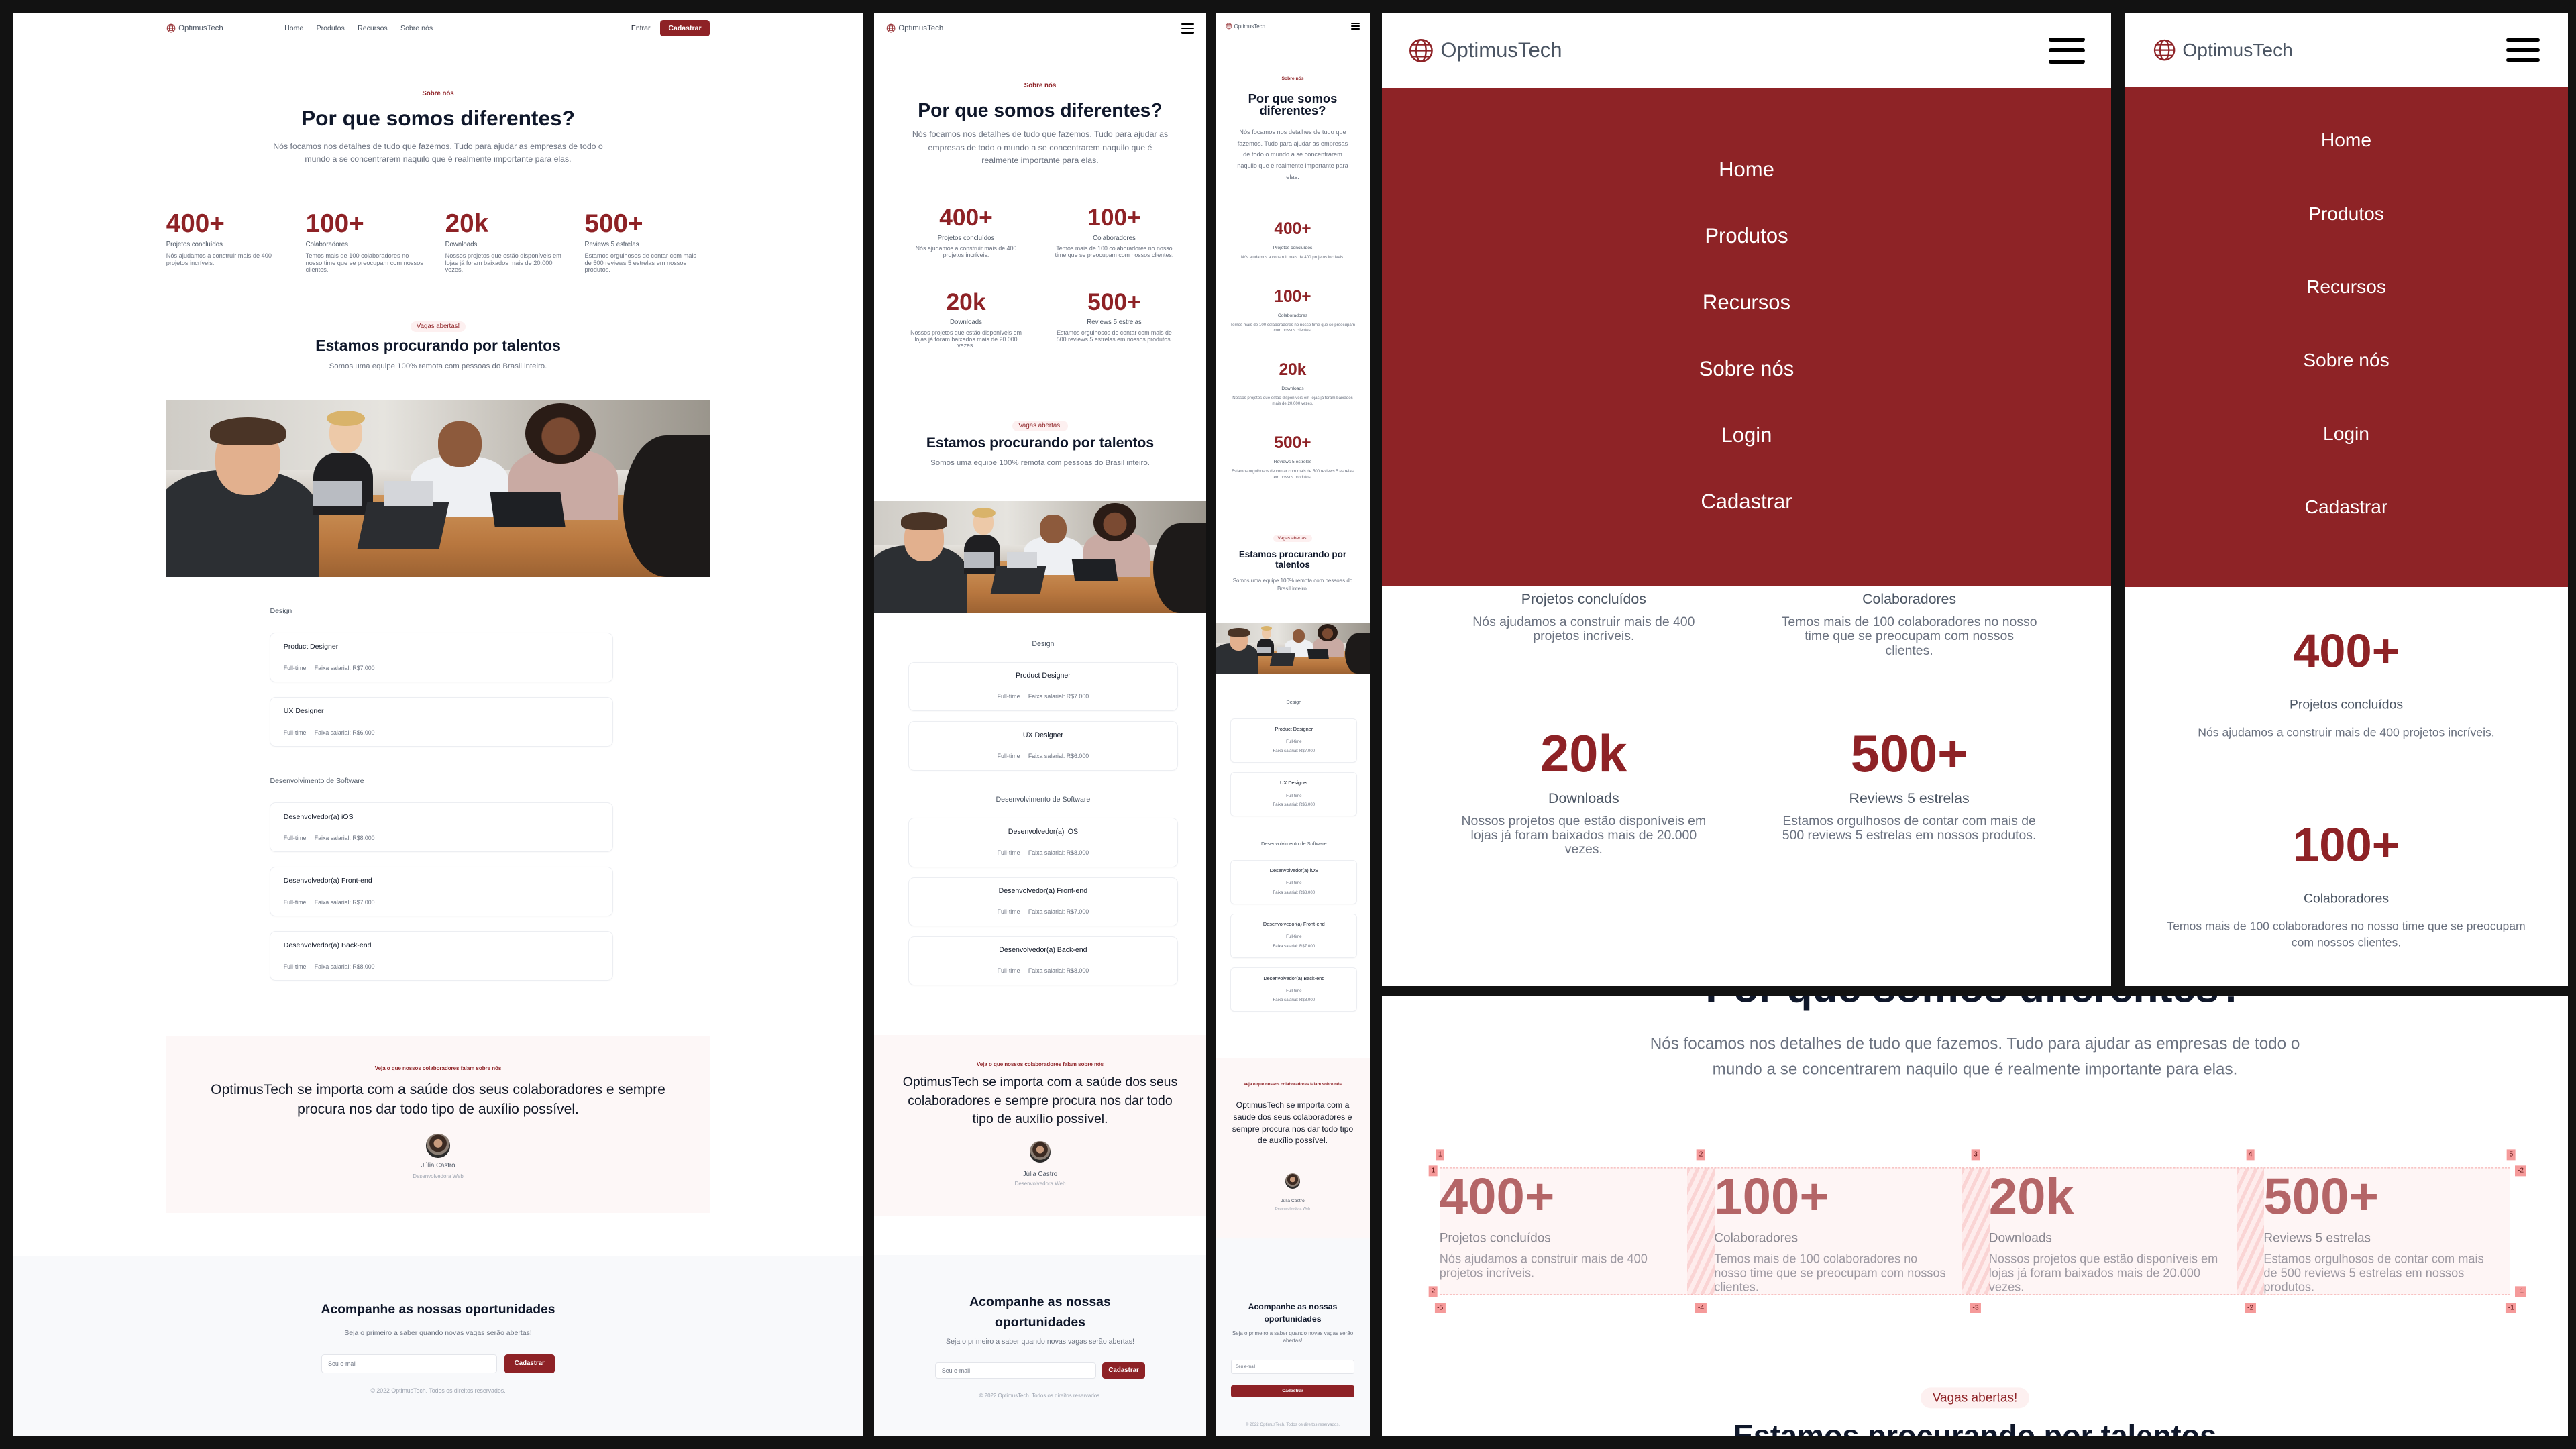 This screenshot has height=1449, width=2576. What do you see at coordinates (293, 28) in the screenshot?
I see `nav-link-home: Home` at bounding box center [293, 28].